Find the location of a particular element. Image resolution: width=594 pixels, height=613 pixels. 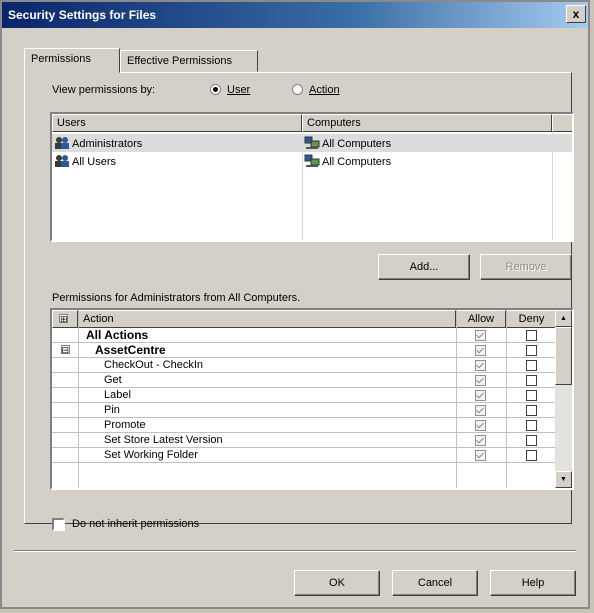

user-name: All Users is located at coordinates (94, 162).